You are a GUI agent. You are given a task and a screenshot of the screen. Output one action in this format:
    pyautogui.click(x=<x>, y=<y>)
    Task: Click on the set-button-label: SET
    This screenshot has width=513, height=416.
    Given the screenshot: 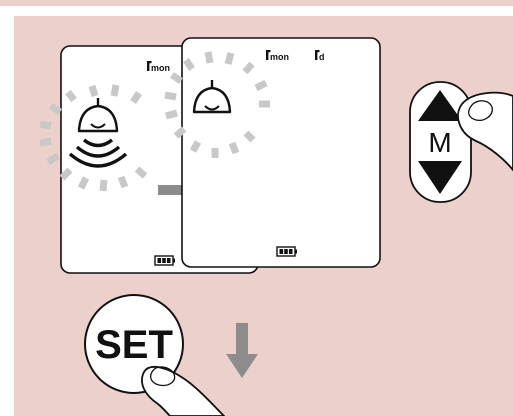 What is the action you would take?
    pyautogui.click(x=134, y=345)
    